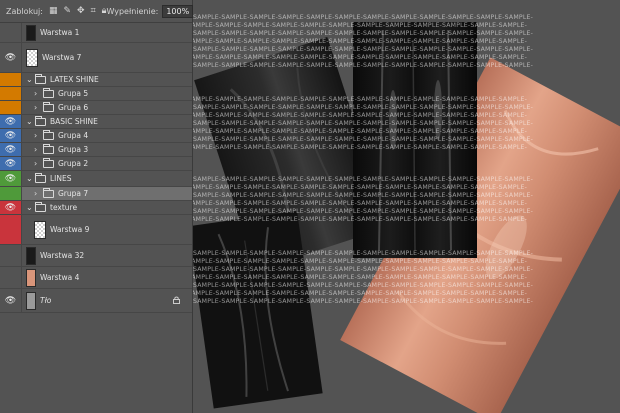 The width and height of the screenshot is (620, 413). Describe the element at coordinates (132, 11) in the screenshot. I see `fill-label: Wypełnienie:` at that location.